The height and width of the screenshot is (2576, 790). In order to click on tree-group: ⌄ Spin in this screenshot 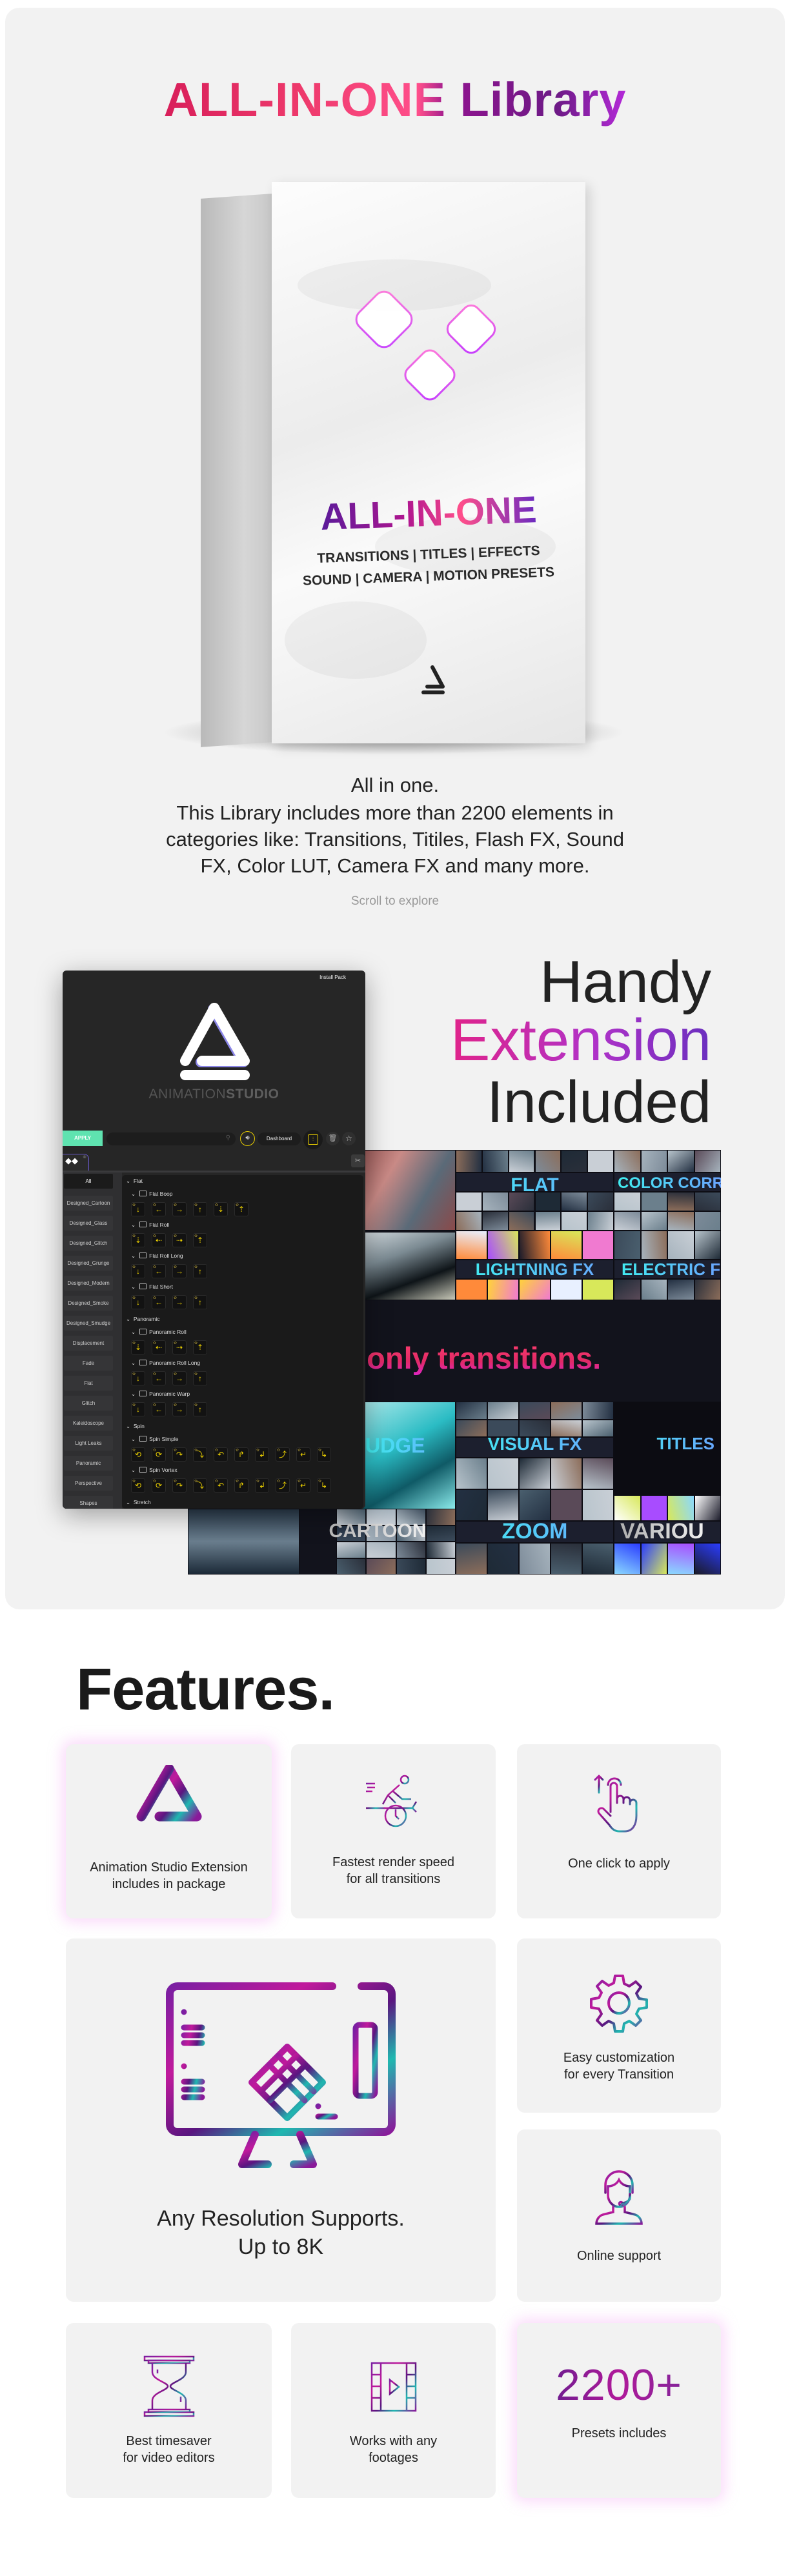, I will do `click(136, 1426)`.